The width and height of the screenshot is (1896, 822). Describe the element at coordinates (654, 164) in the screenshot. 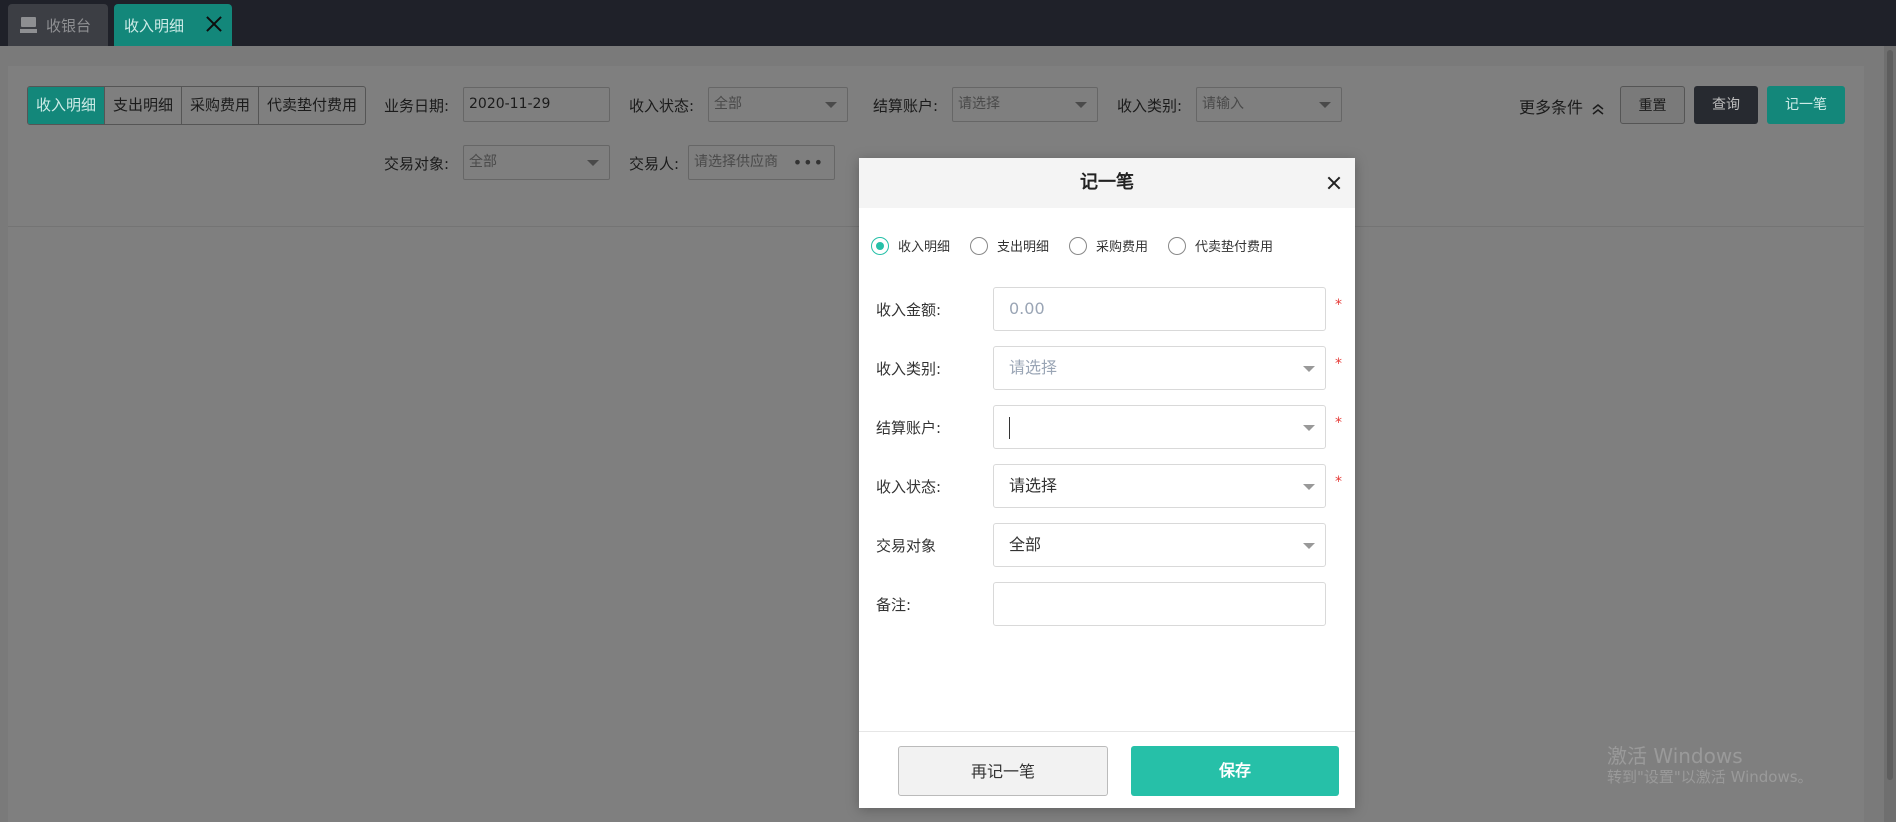

I see `trader-label: 交易人:` at that location.